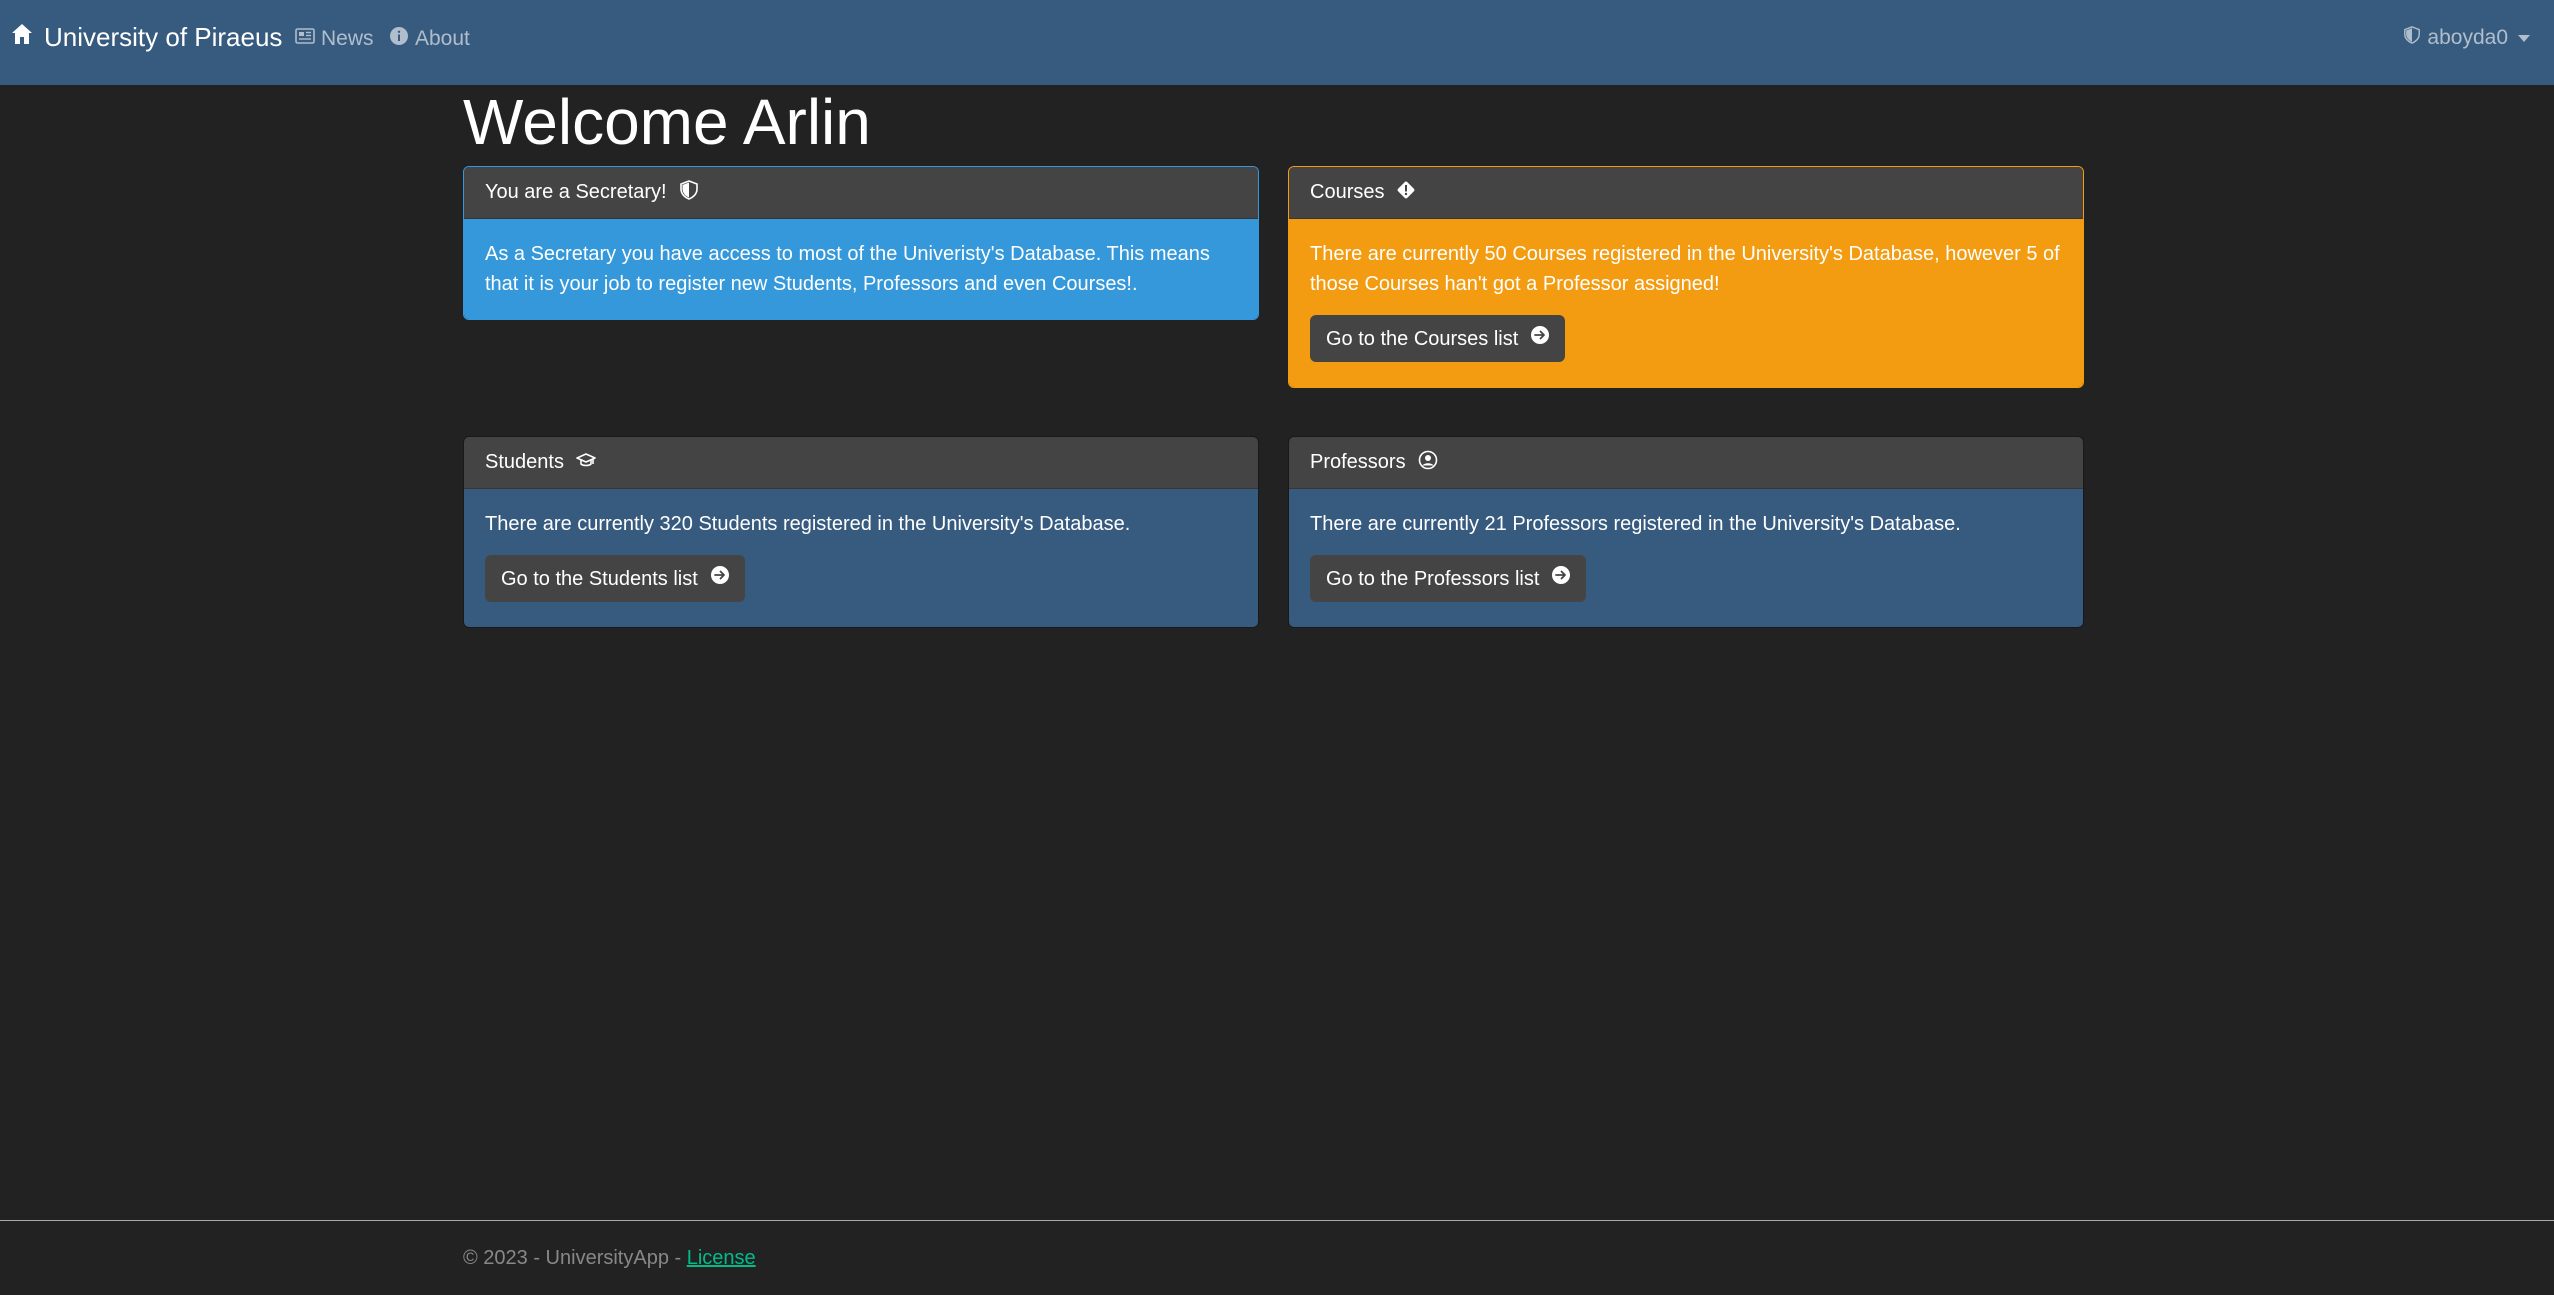 This screenshot has width=2554, height=1295. I want to click on nav-news-label: News, so click(347, 38).